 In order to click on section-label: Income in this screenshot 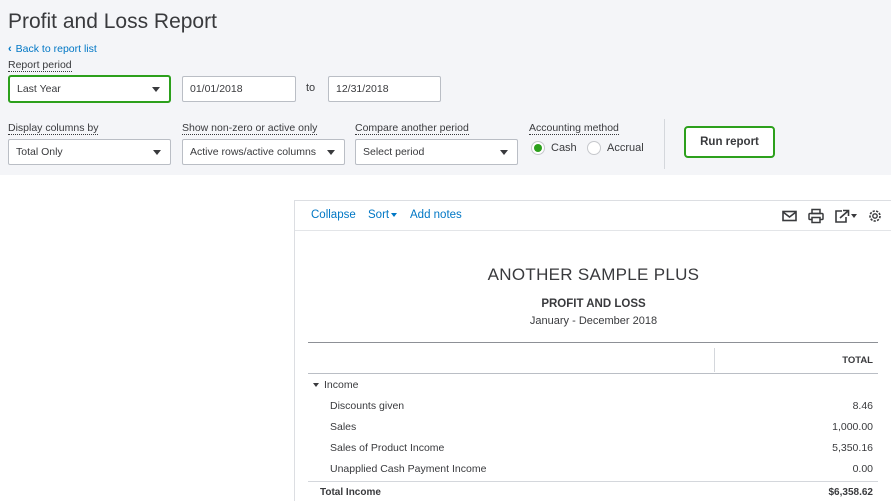, I will do `click(341, 385)`.